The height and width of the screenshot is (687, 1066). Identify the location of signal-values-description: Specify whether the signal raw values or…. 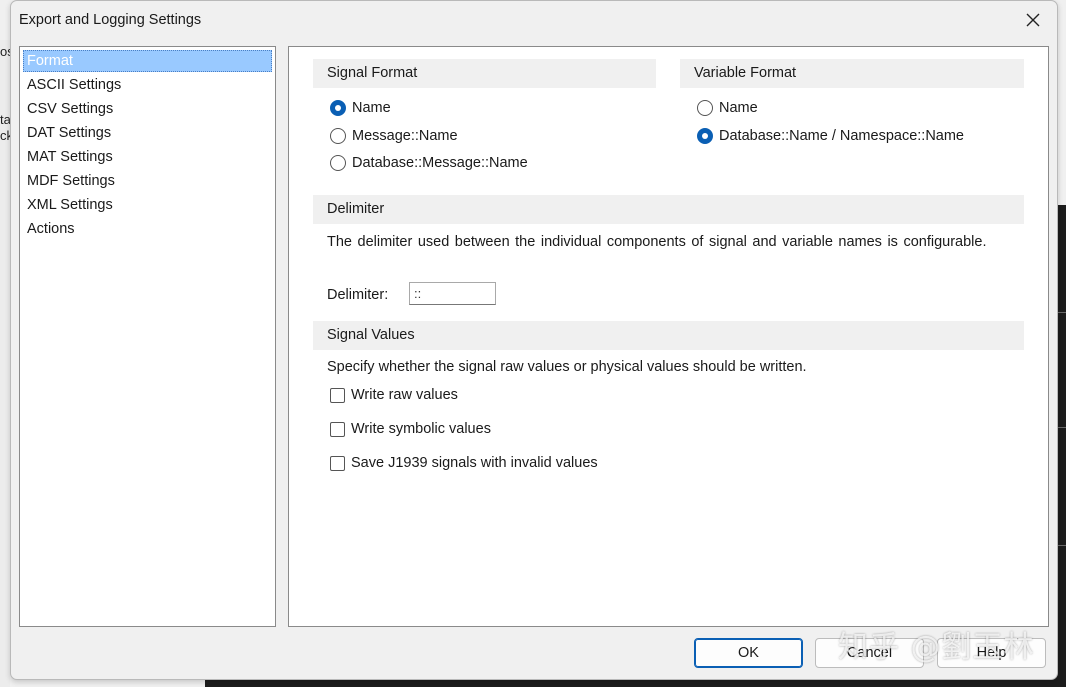
(567, 367).